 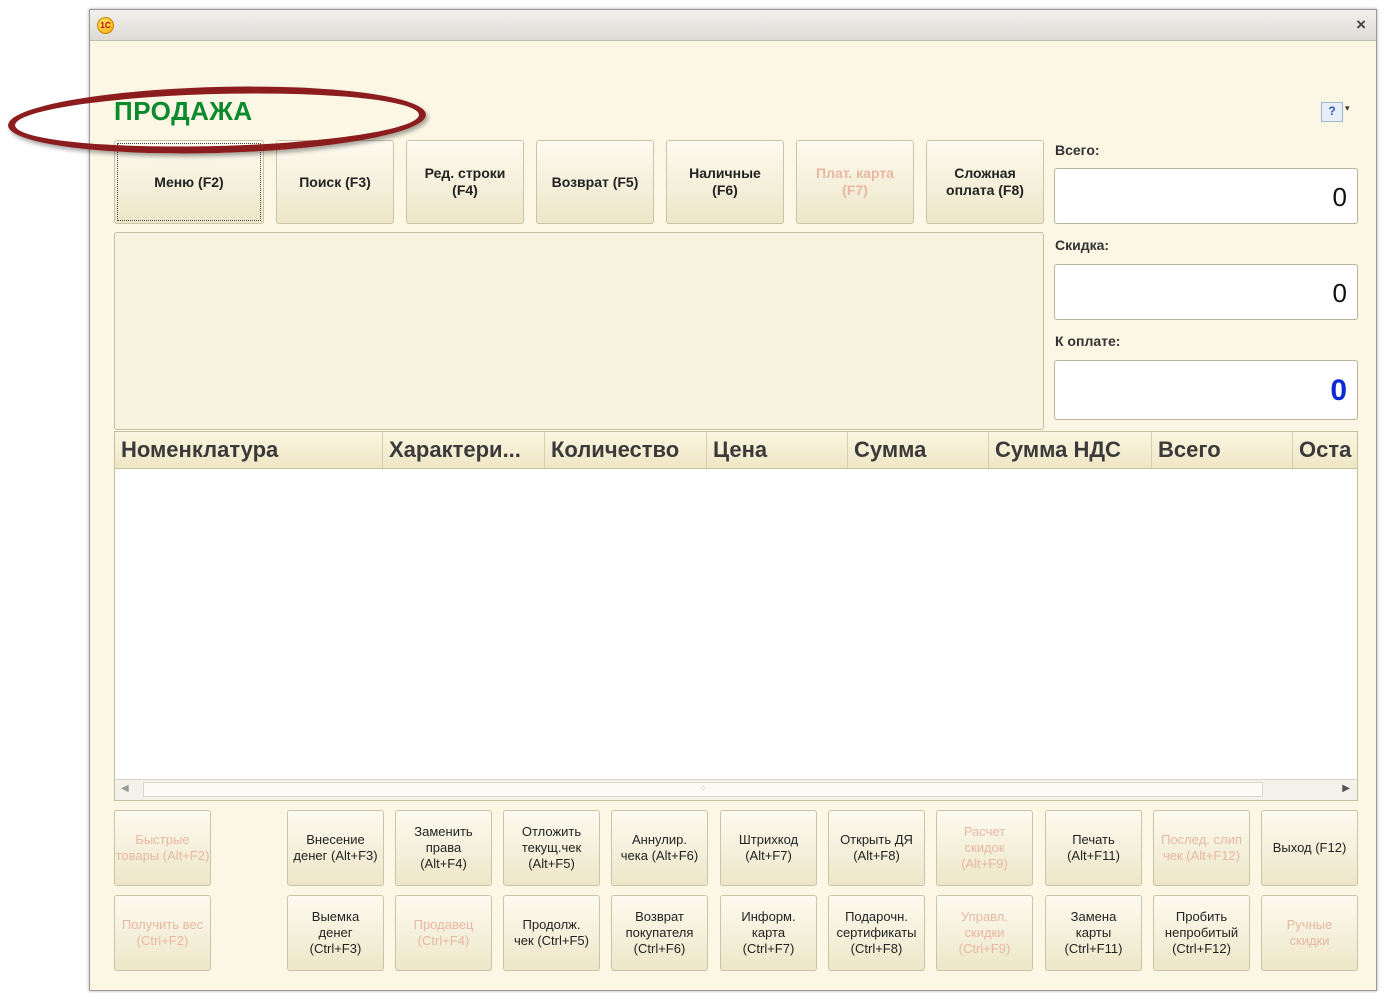 I want to click on scroll-left-icon: ◀, so click(x=125, y=788).